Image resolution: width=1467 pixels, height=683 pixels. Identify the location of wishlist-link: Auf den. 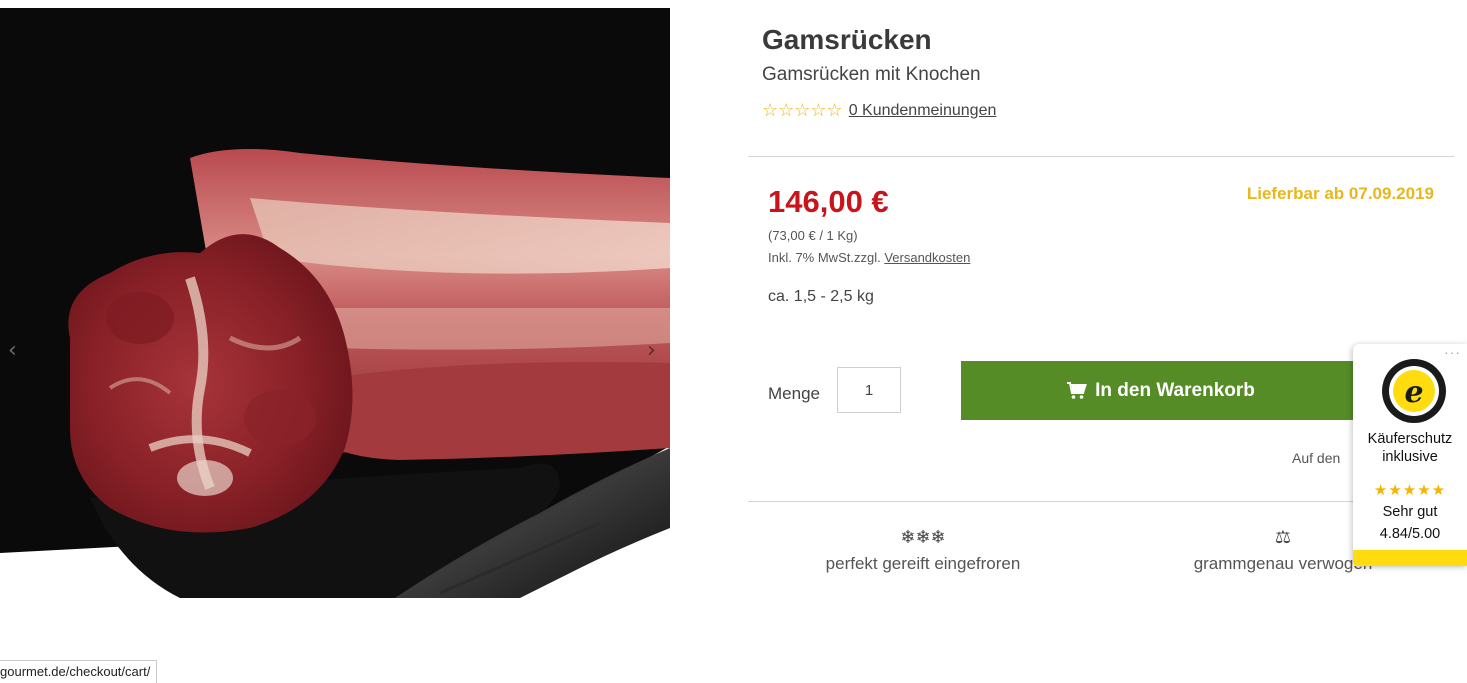
(1316, 458).